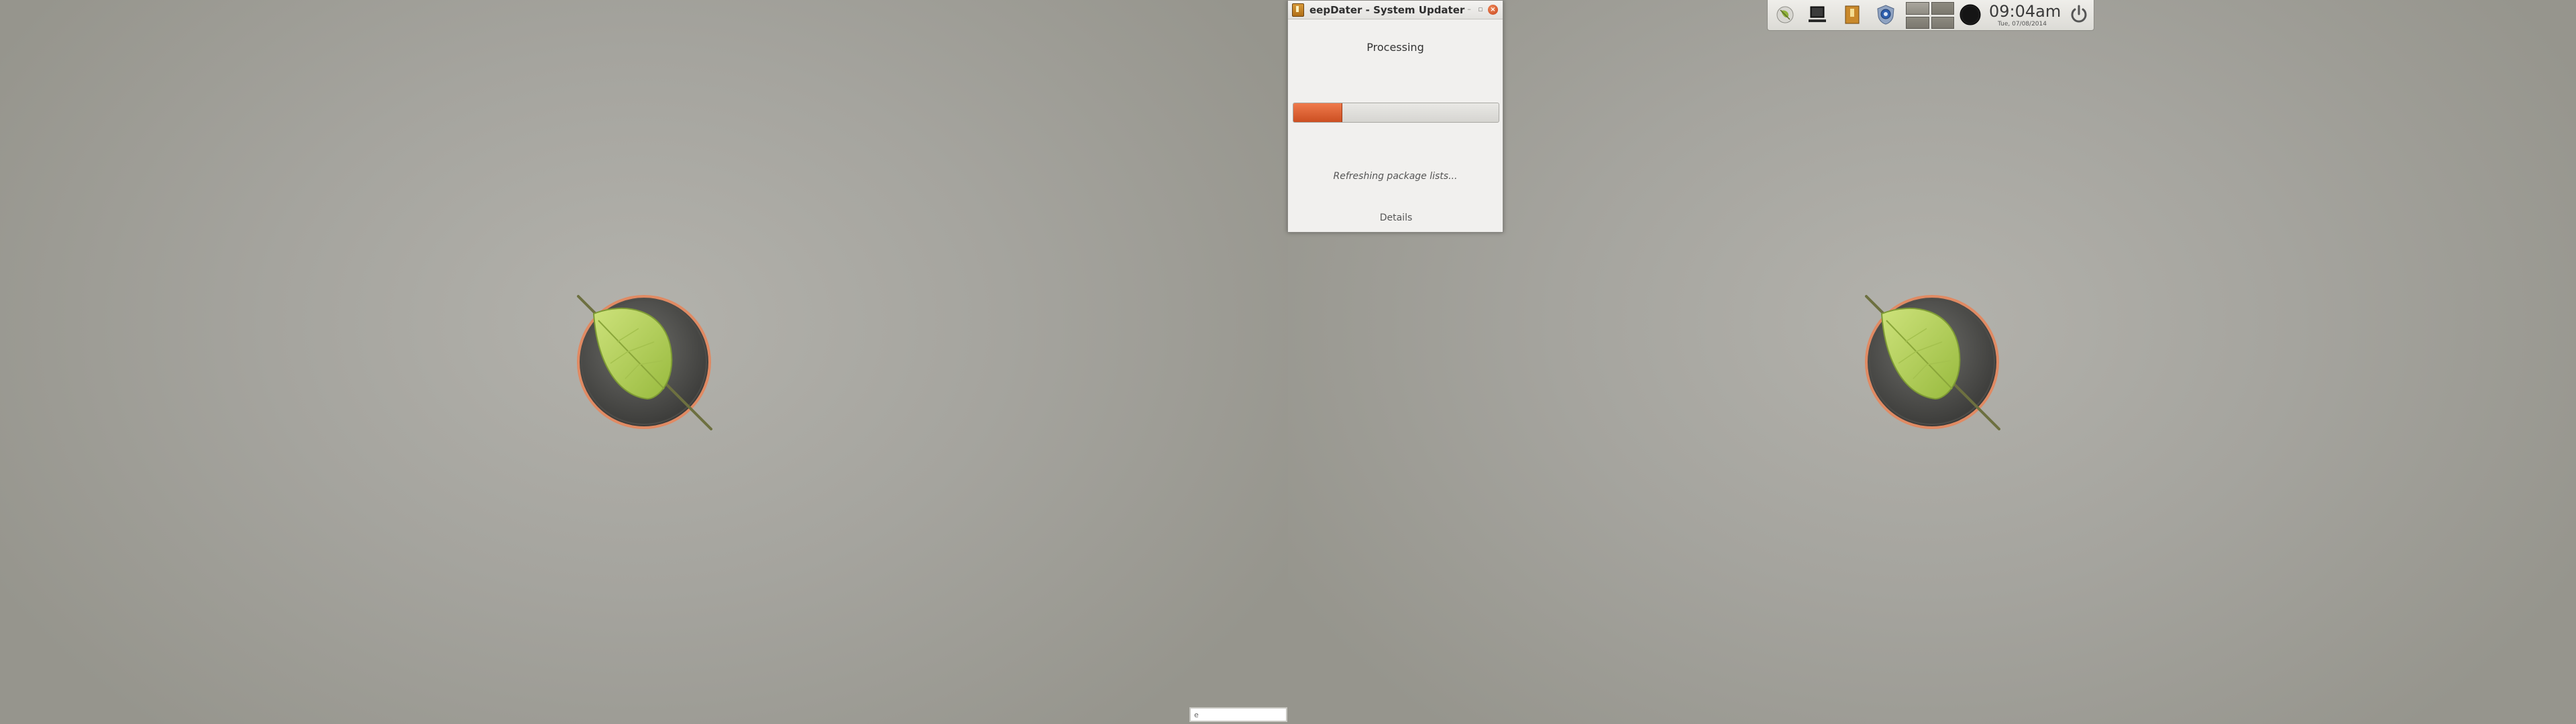 The height and width of the screenshot is (724, 2576). What do you see at coordinates (1396, 218) in the screenshot?
I see `details-button: Details` at bounding box center [1396, 218].